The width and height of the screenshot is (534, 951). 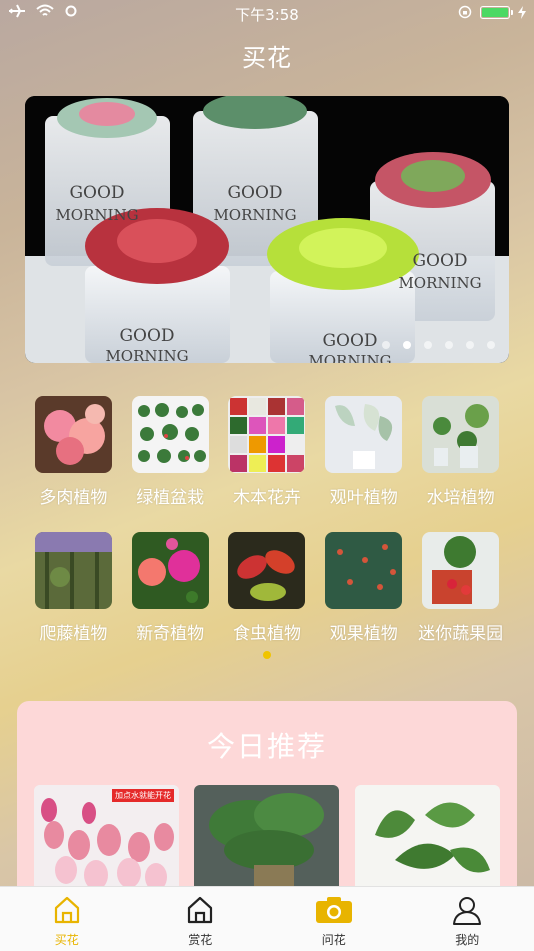 I want to click on page-title: 买花, so click(x=267, y=55).